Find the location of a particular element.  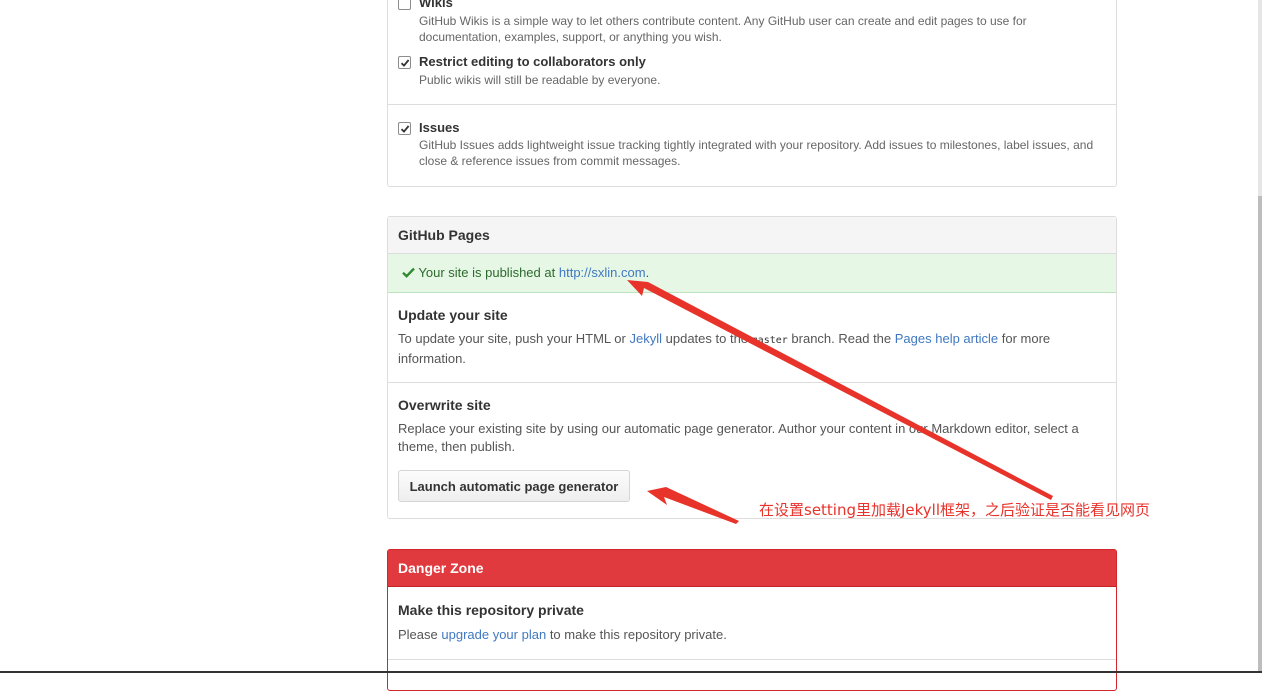

published-url-link: http://sxlin.com is located at coordinates (602, 272).